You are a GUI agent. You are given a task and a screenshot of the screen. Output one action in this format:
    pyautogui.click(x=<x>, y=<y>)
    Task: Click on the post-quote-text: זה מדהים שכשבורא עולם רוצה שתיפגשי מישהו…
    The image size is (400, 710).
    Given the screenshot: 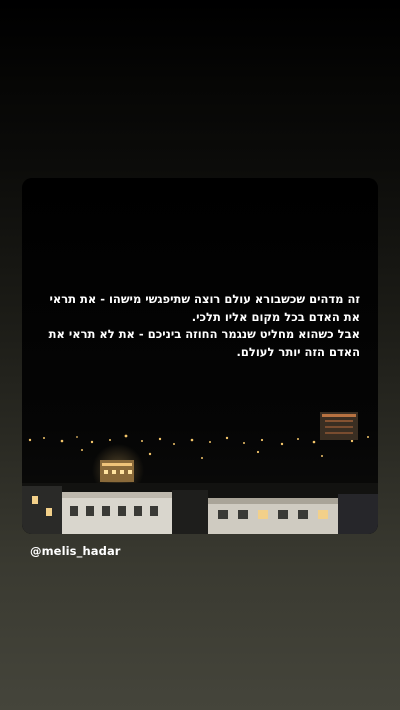 What is the action you would take?
    pyautogui.click(x=200, y=326)
    